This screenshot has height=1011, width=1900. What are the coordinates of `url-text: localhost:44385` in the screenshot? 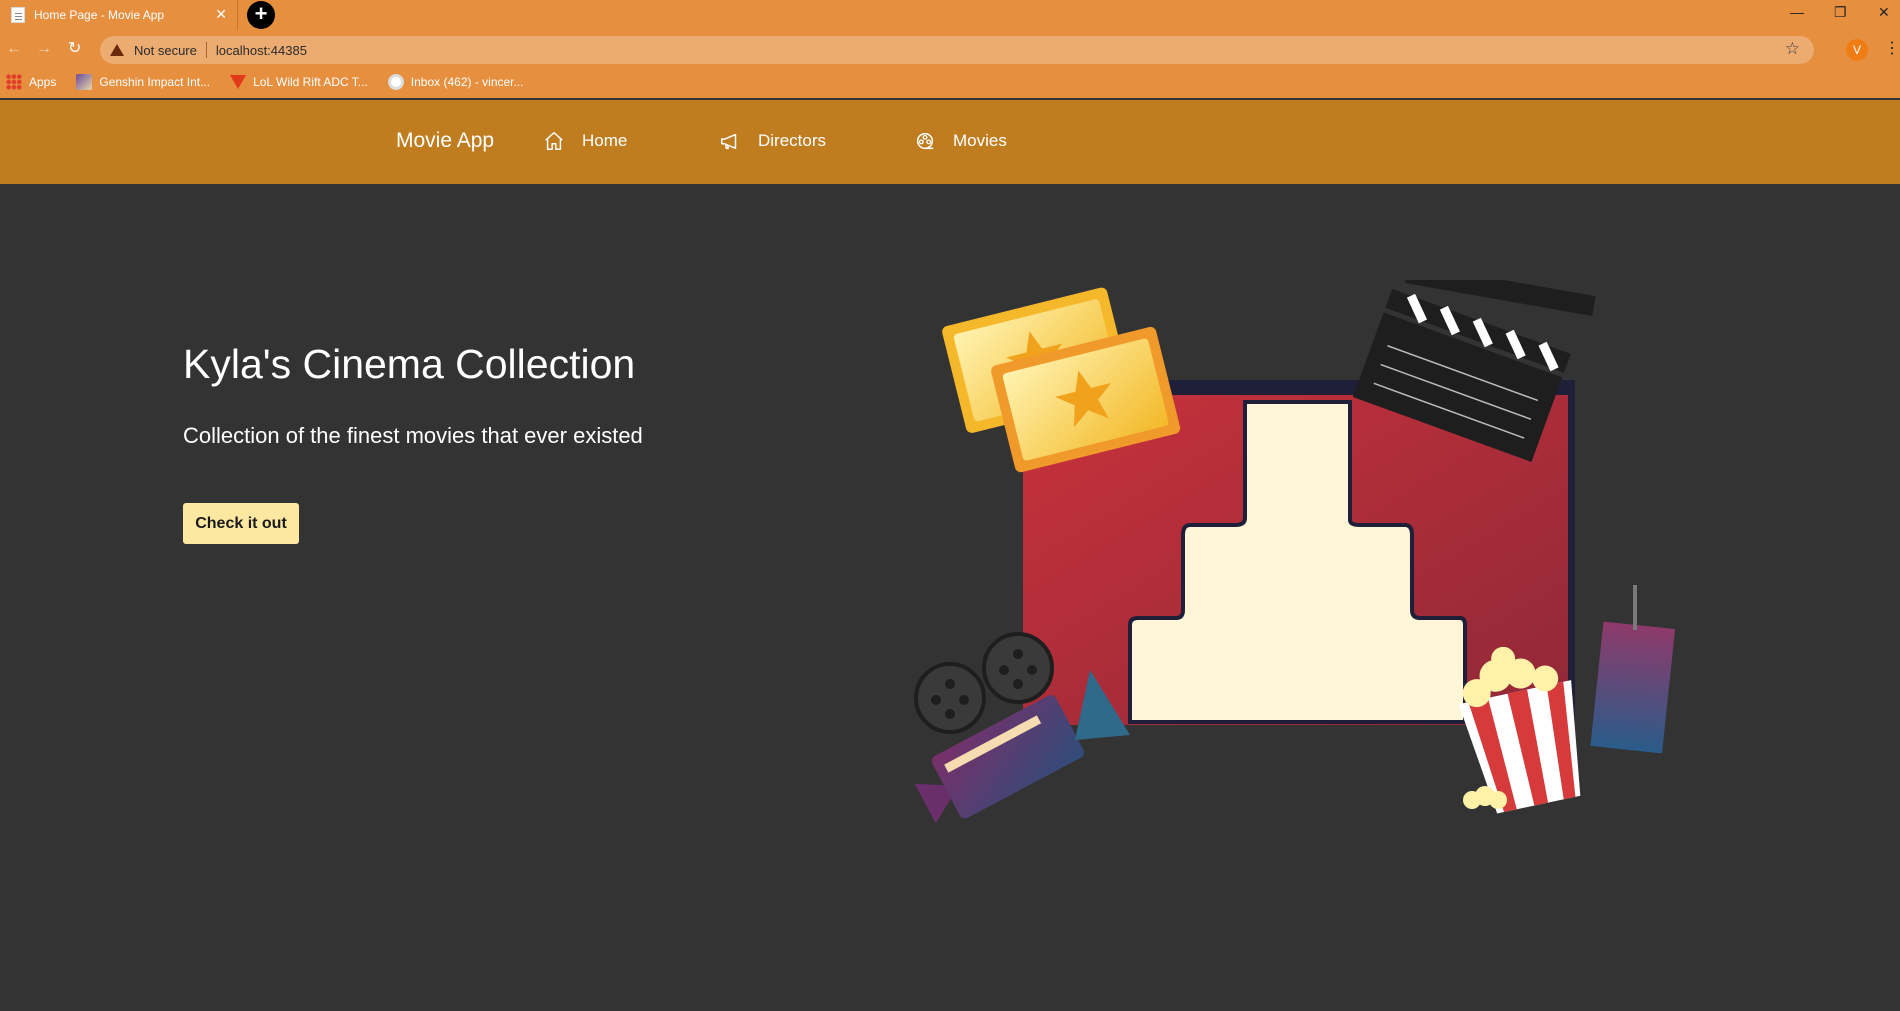 It's located at (261, 50).